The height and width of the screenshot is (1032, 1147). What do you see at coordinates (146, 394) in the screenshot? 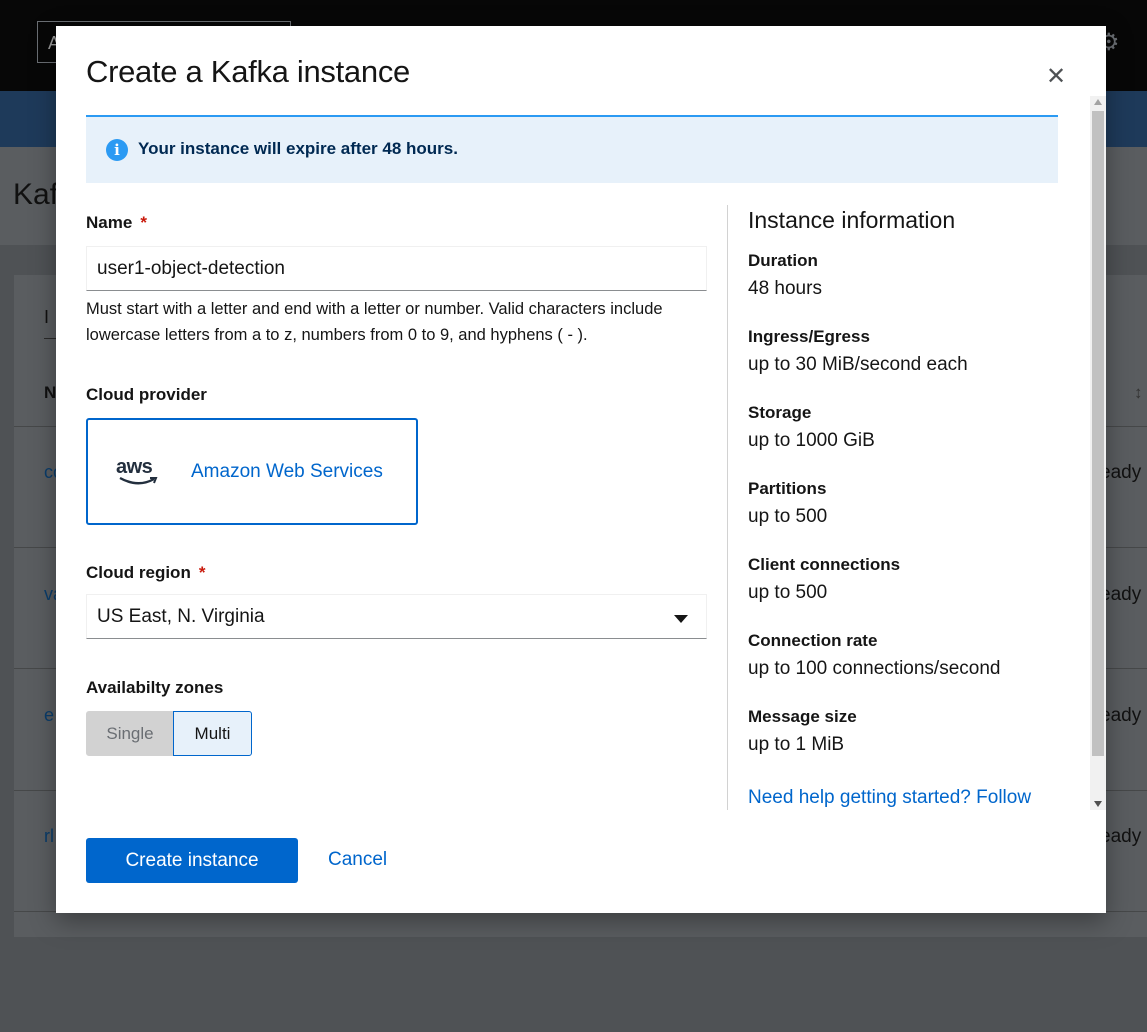
I see `cloud-provider-label: Cloud provider` at bounding box center [146, 394].